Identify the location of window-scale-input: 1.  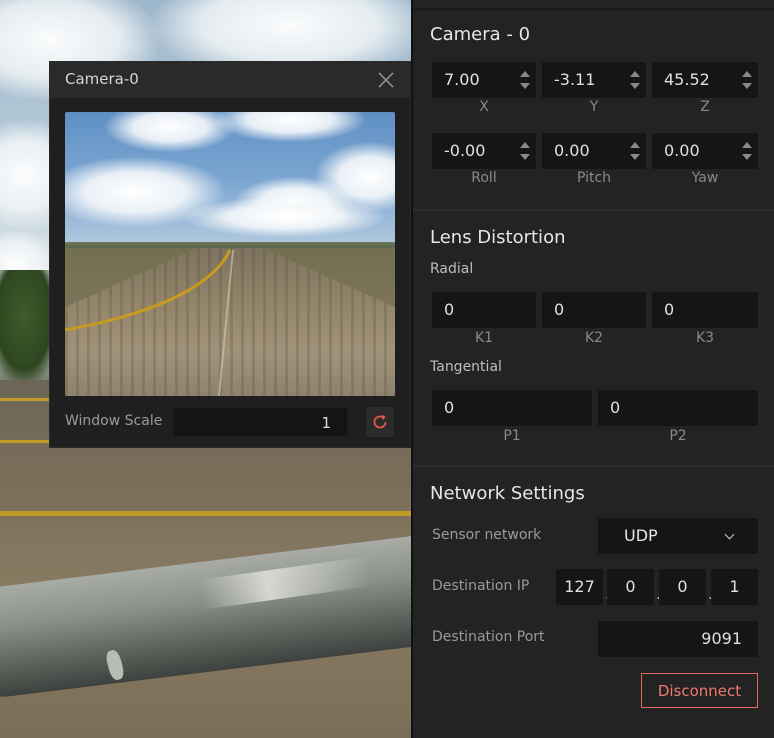
(260, 422).